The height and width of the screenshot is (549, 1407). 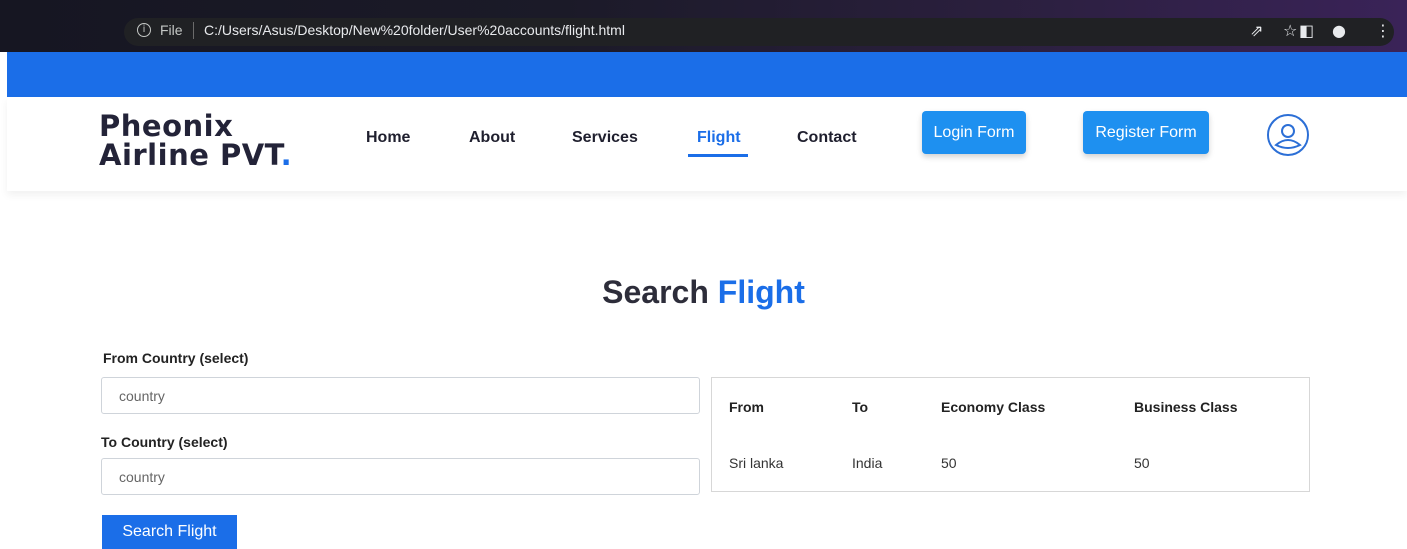 I want to click on column-header-business: Business Class, so click(x=1186, y=407).